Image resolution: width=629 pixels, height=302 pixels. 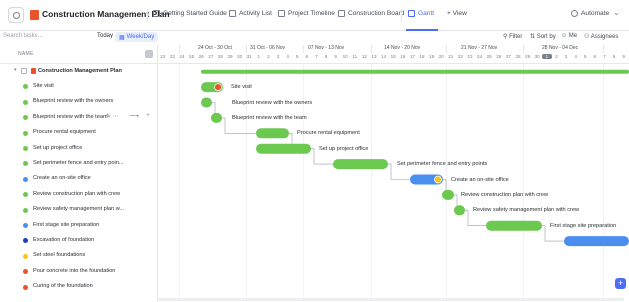 I want to click on workspace-icon, so click(x=16, y=15).